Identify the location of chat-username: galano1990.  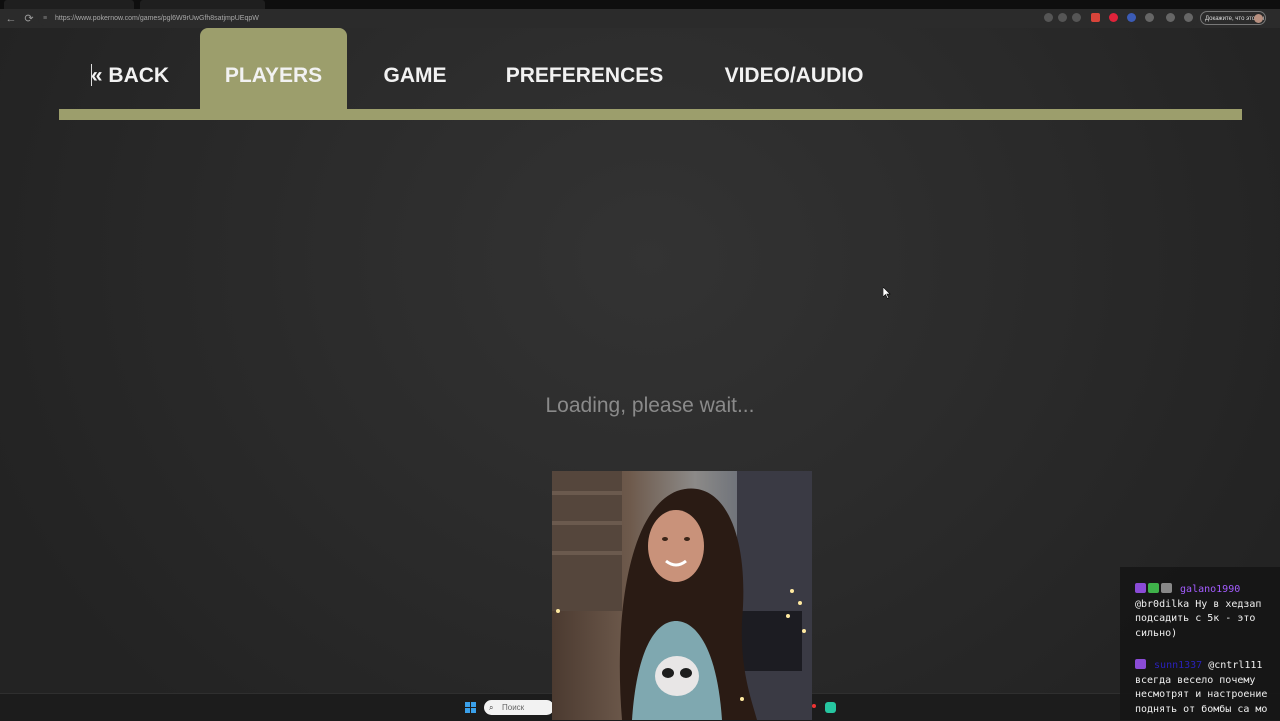
(1210, 589).